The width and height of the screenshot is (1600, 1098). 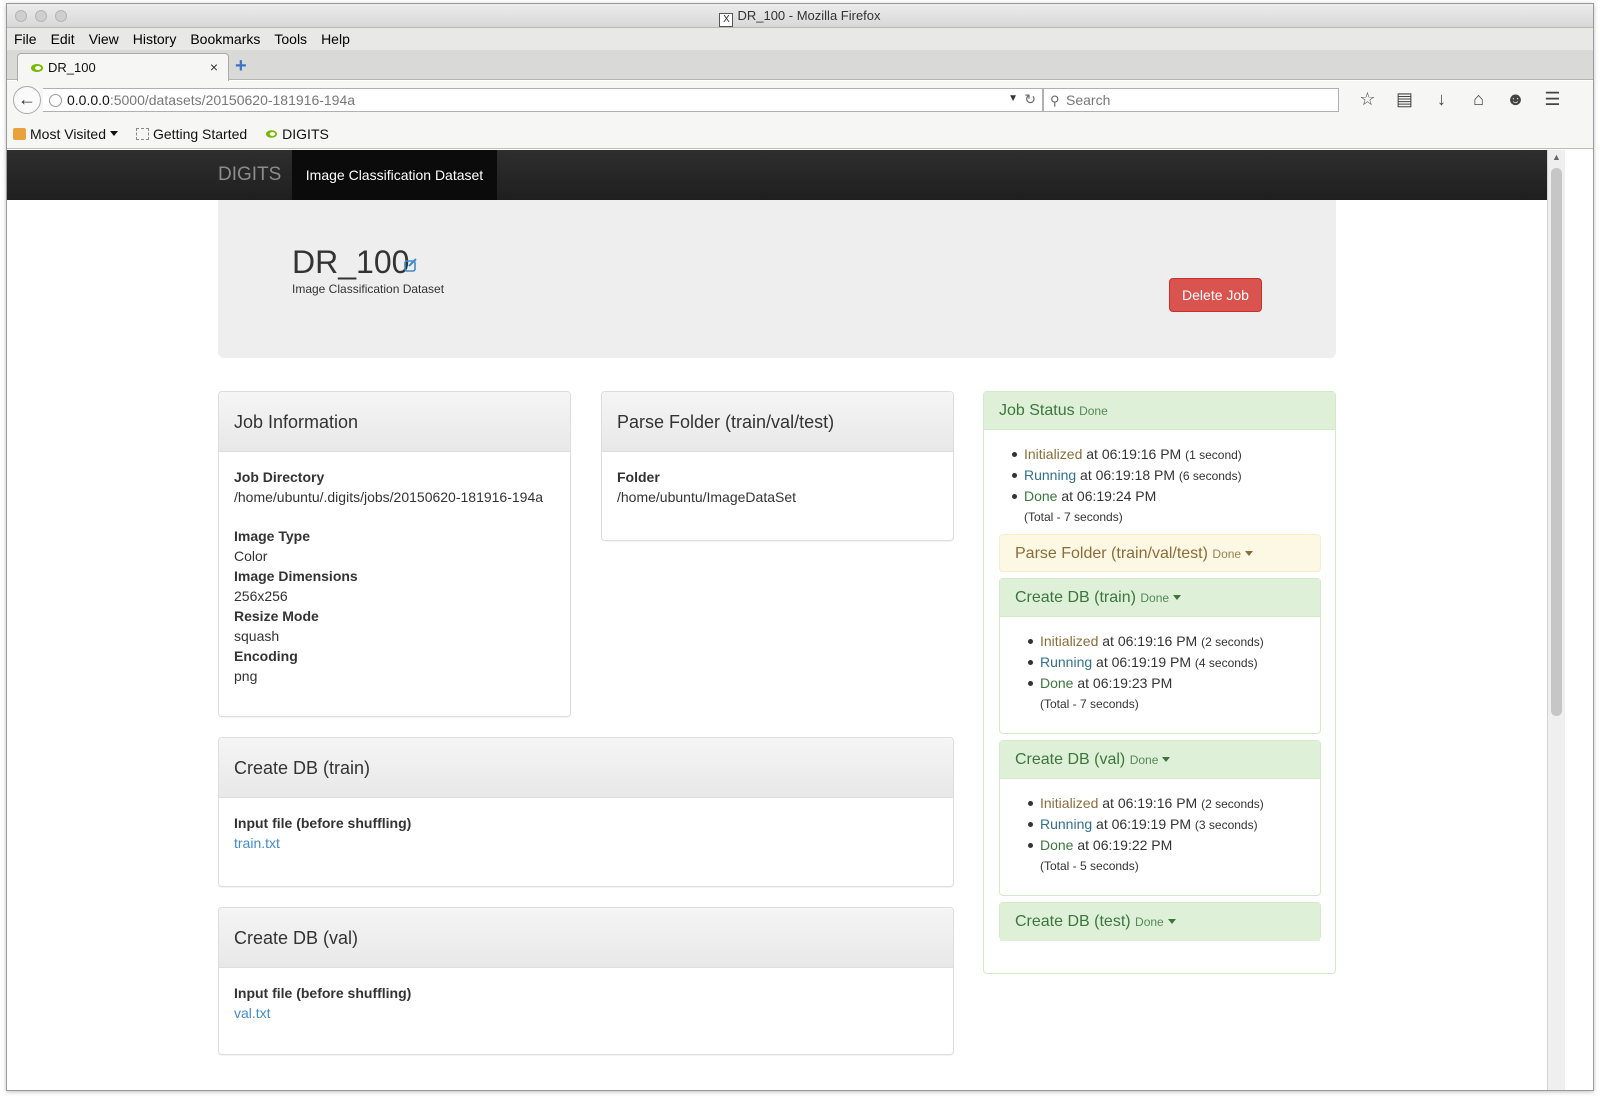 I want to click on page-icon, so click(x=142, y=133).